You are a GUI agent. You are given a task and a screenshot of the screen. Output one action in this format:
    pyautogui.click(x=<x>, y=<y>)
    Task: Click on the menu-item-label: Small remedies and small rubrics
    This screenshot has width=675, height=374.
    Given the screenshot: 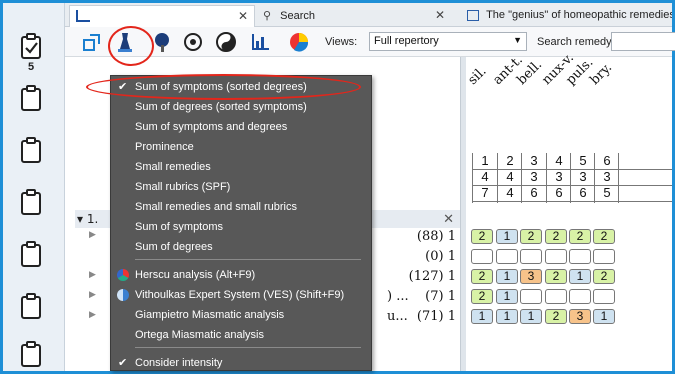 What is the action you would take?
    pyautogui.click(x=216, y=207)
    